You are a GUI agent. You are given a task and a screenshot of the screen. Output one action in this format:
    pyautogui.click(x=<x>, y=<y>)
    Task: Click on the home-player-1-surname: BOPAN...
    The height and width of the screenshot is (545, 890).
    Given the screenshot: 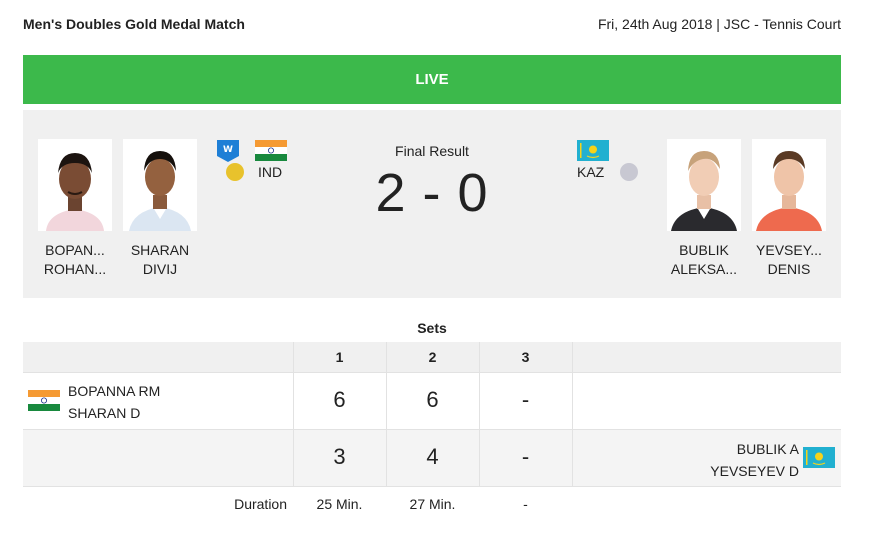 What is the action you would take?
    pyautogui.click(x=75, y=250)
    